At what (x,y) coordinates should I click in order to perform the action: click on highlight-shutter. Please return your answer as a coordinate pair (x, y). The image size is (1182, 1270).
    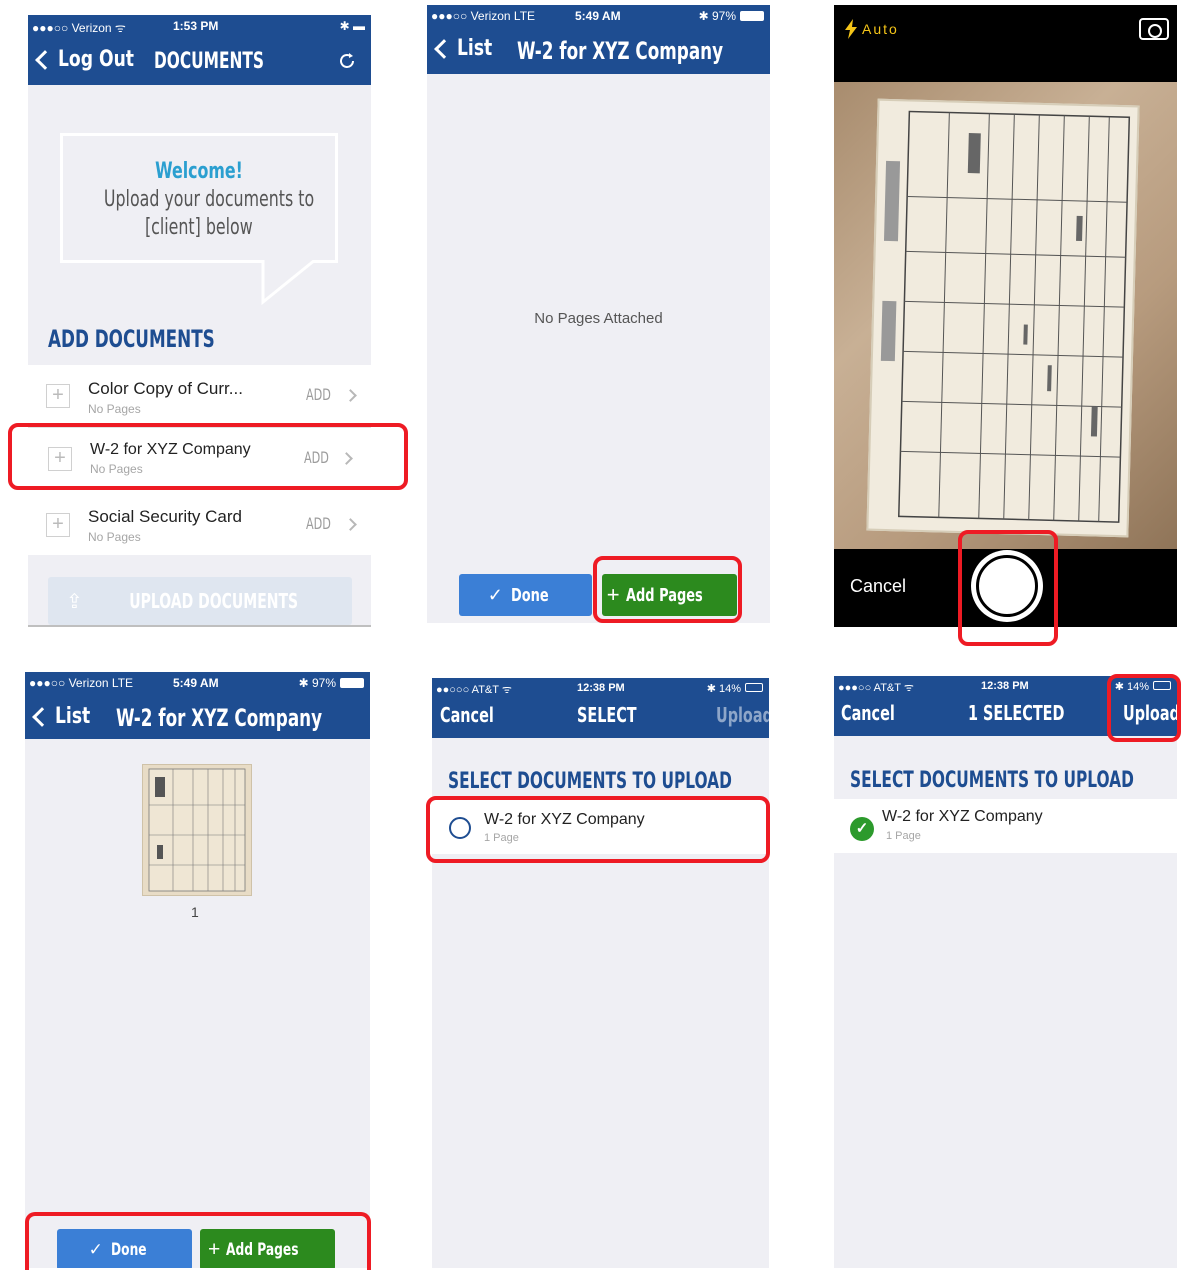
    Looking at the image, I should click on (1008, 588).